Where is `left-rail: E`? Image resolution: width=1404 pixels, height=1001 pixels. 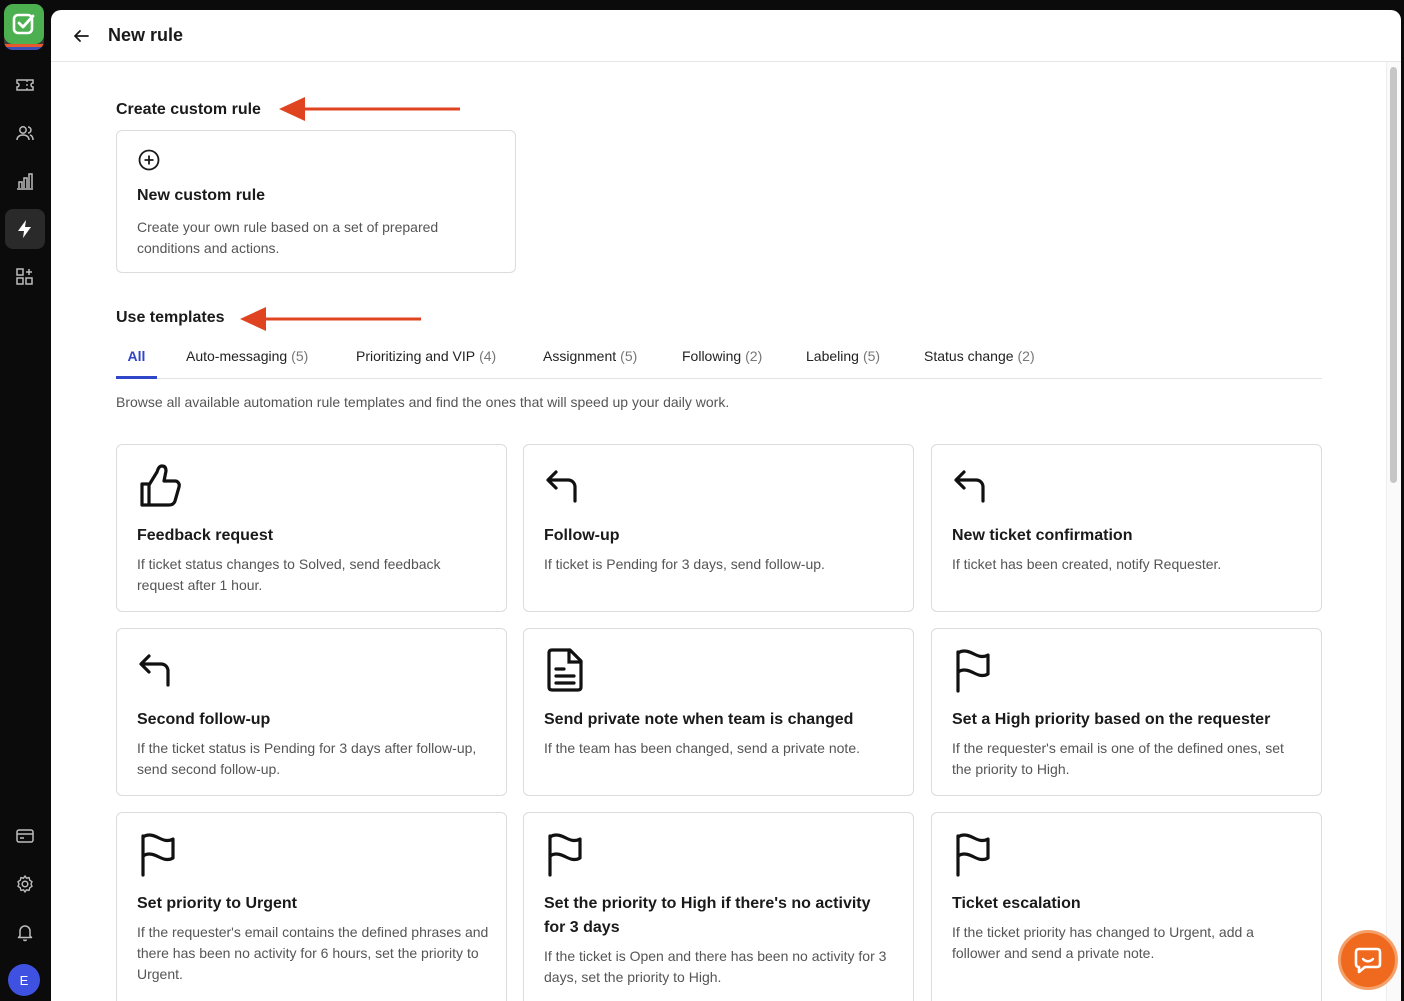
left-rail: E is located at coordinates (25, 500).